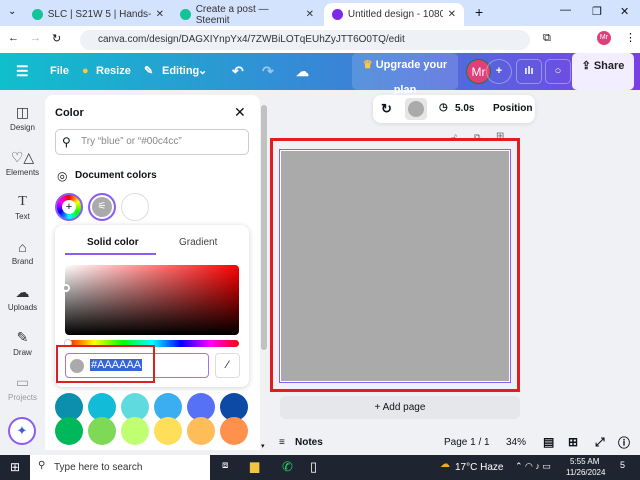  What do you see at coordinates (337, 14) in the screenshot?
I see `canva-icon` at bounding box center [337, 14].